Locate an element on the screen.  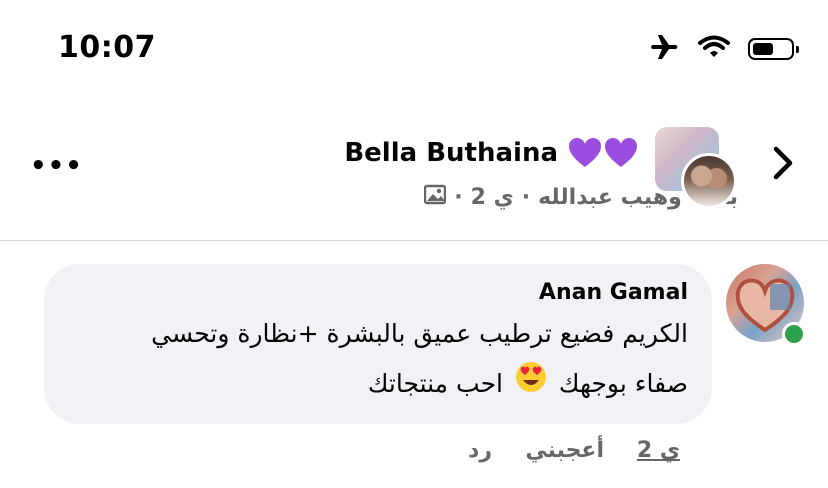
comment-line-2: صفاء بوجهك احب منتجاتك is located at coordinates (378, 384).